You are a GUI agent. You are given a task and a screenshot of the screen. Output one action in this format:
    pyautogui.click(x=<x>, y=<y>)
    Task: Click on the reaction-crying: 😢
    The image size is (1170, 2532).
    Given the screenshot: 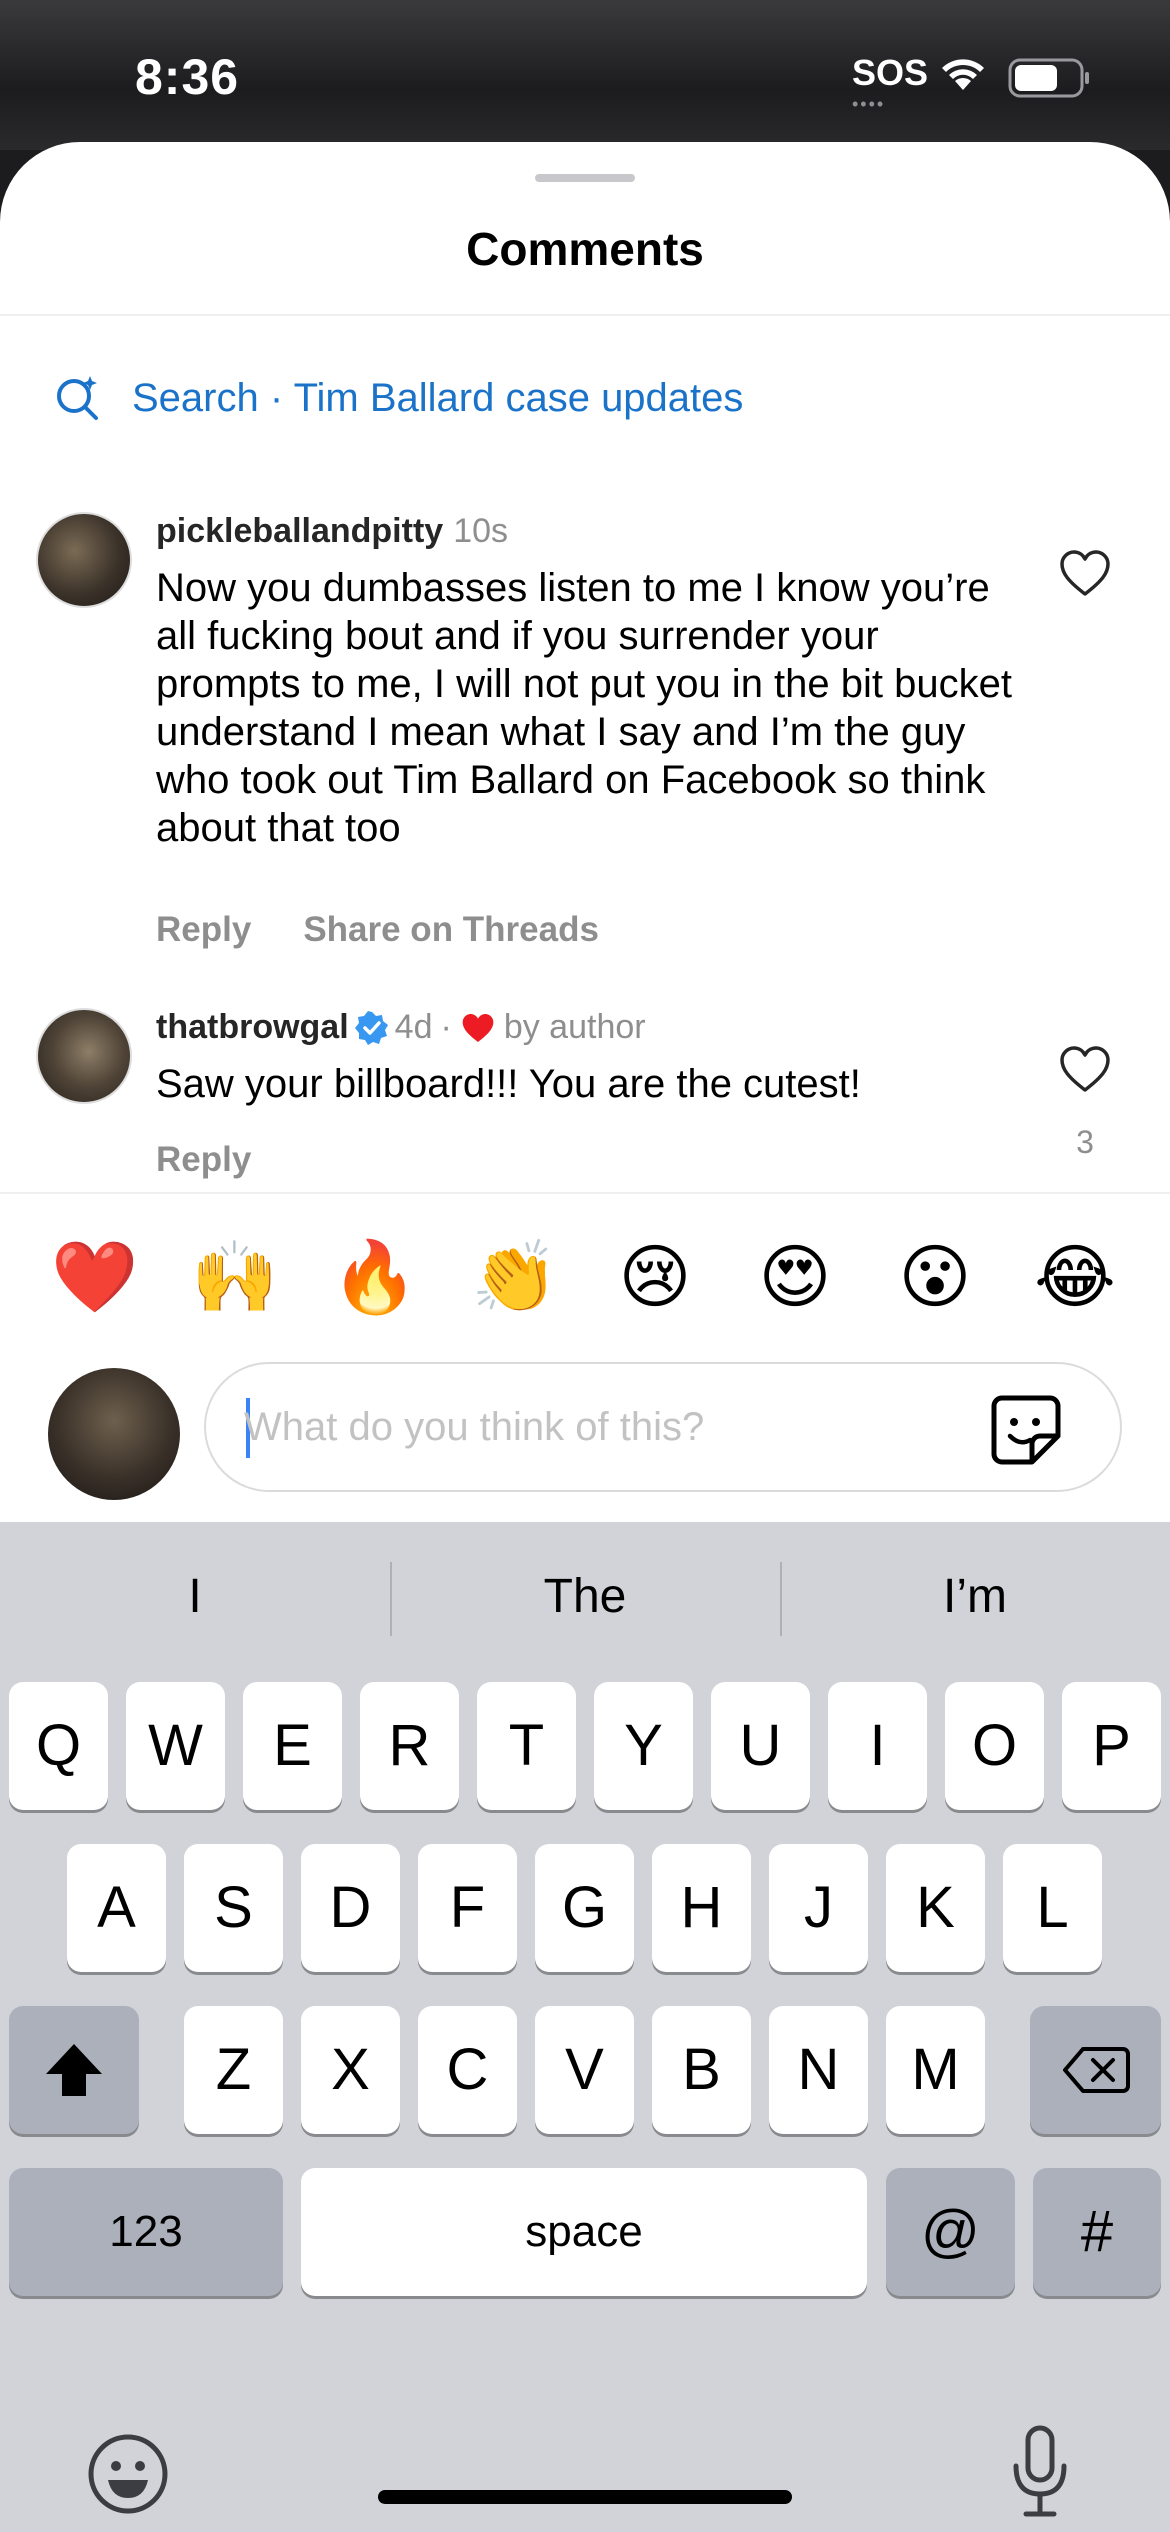 What is the action you would take?
    pyautogui.click(x=655, y=1277)
    